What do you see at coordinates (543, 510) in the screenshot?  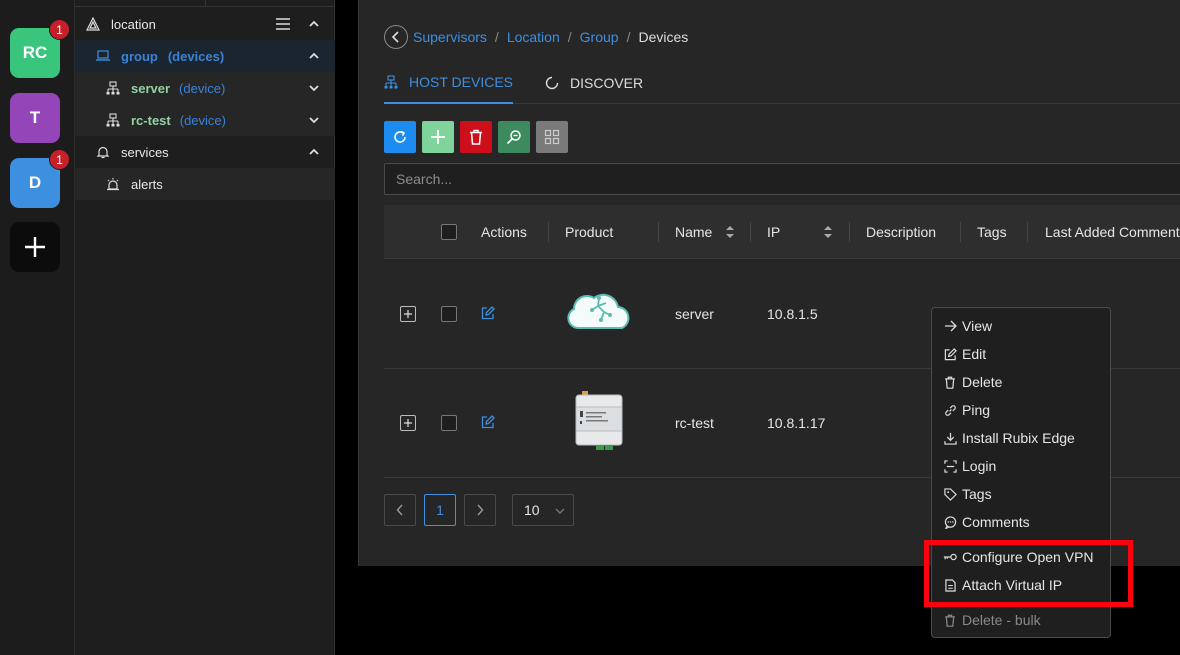 I see `page-size-select: 10` at bounding box center [543, 510].